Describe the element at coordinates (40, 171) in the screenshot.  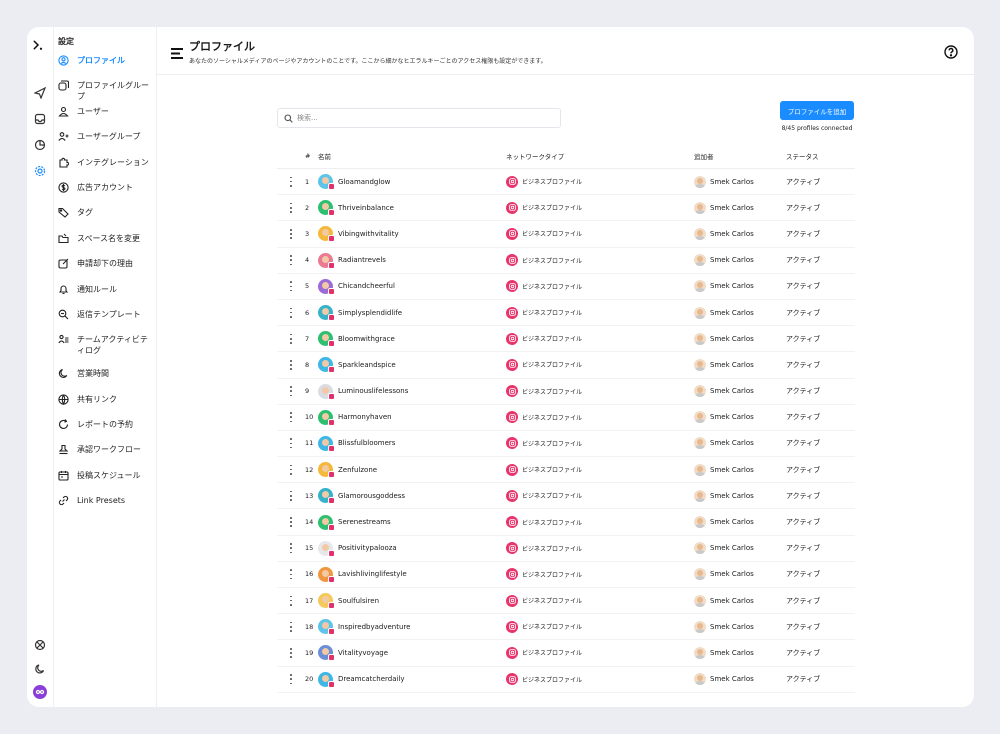
I see `settings-icon` at that location.